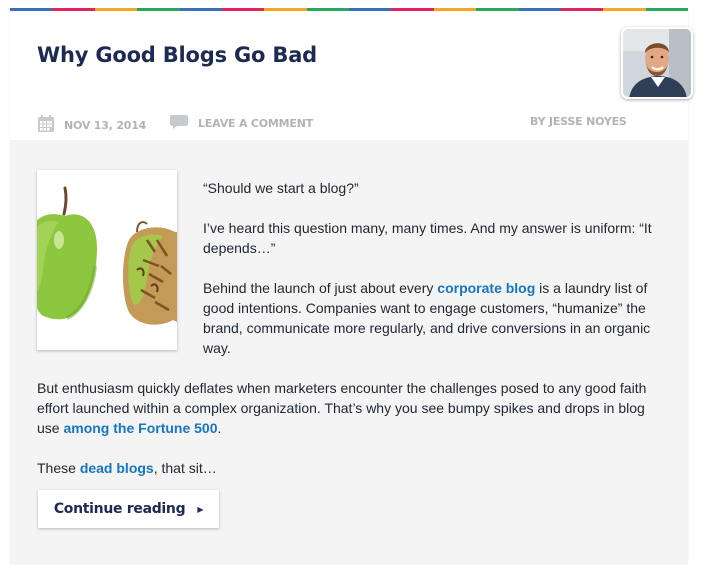  I want to click on dead-blogs-link: dead blogs, so click(117, 468).